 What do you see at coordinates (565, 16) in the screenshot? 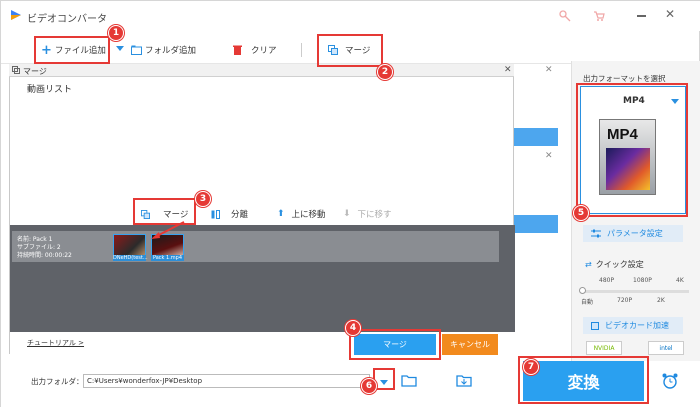
I see `key-icon` at bounding box center [565, 16].